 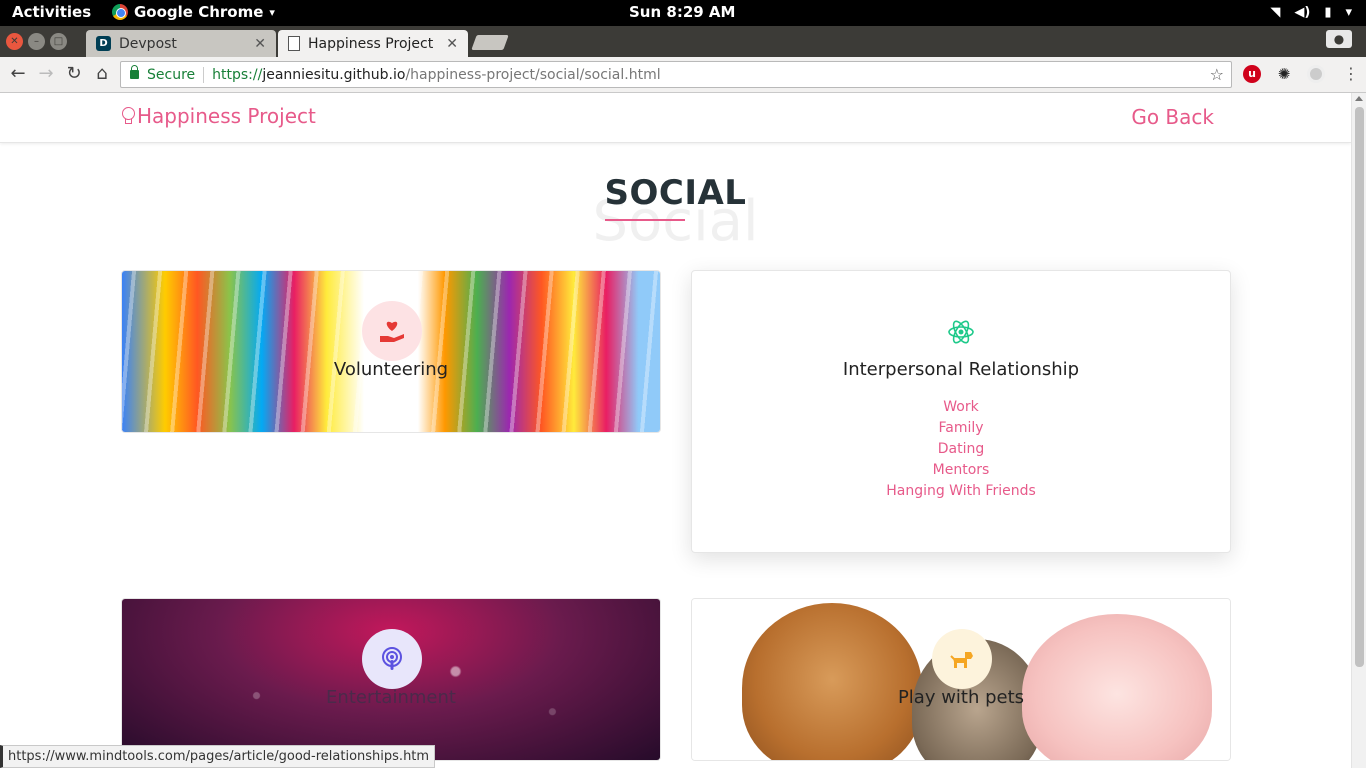 I want to click on divider, so click(x=204, y=74).